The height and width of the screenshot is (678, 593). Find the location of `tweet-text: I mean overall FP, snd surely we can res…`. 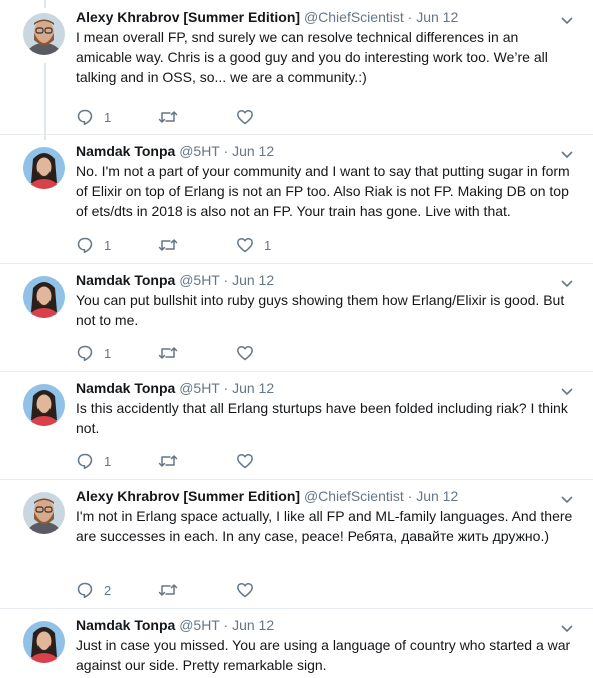

tweet-text: I mean overall FP, snd surely we can res… is located at coordinates (312, 57).